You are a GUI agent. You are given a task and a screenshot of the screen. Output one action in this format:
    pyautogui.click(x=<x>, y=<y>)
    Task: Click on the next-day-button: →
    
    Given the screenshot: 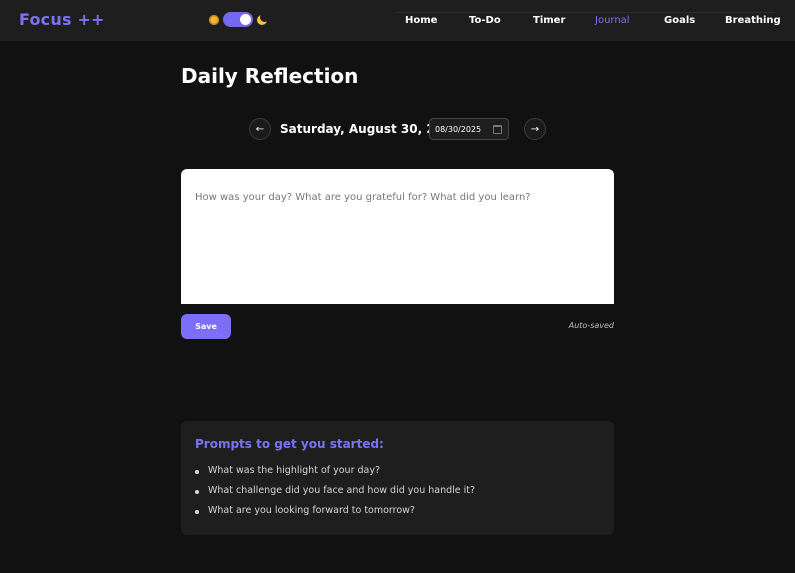 What is the action you would take?
    pyautogui.click(x=535, y=129)
    